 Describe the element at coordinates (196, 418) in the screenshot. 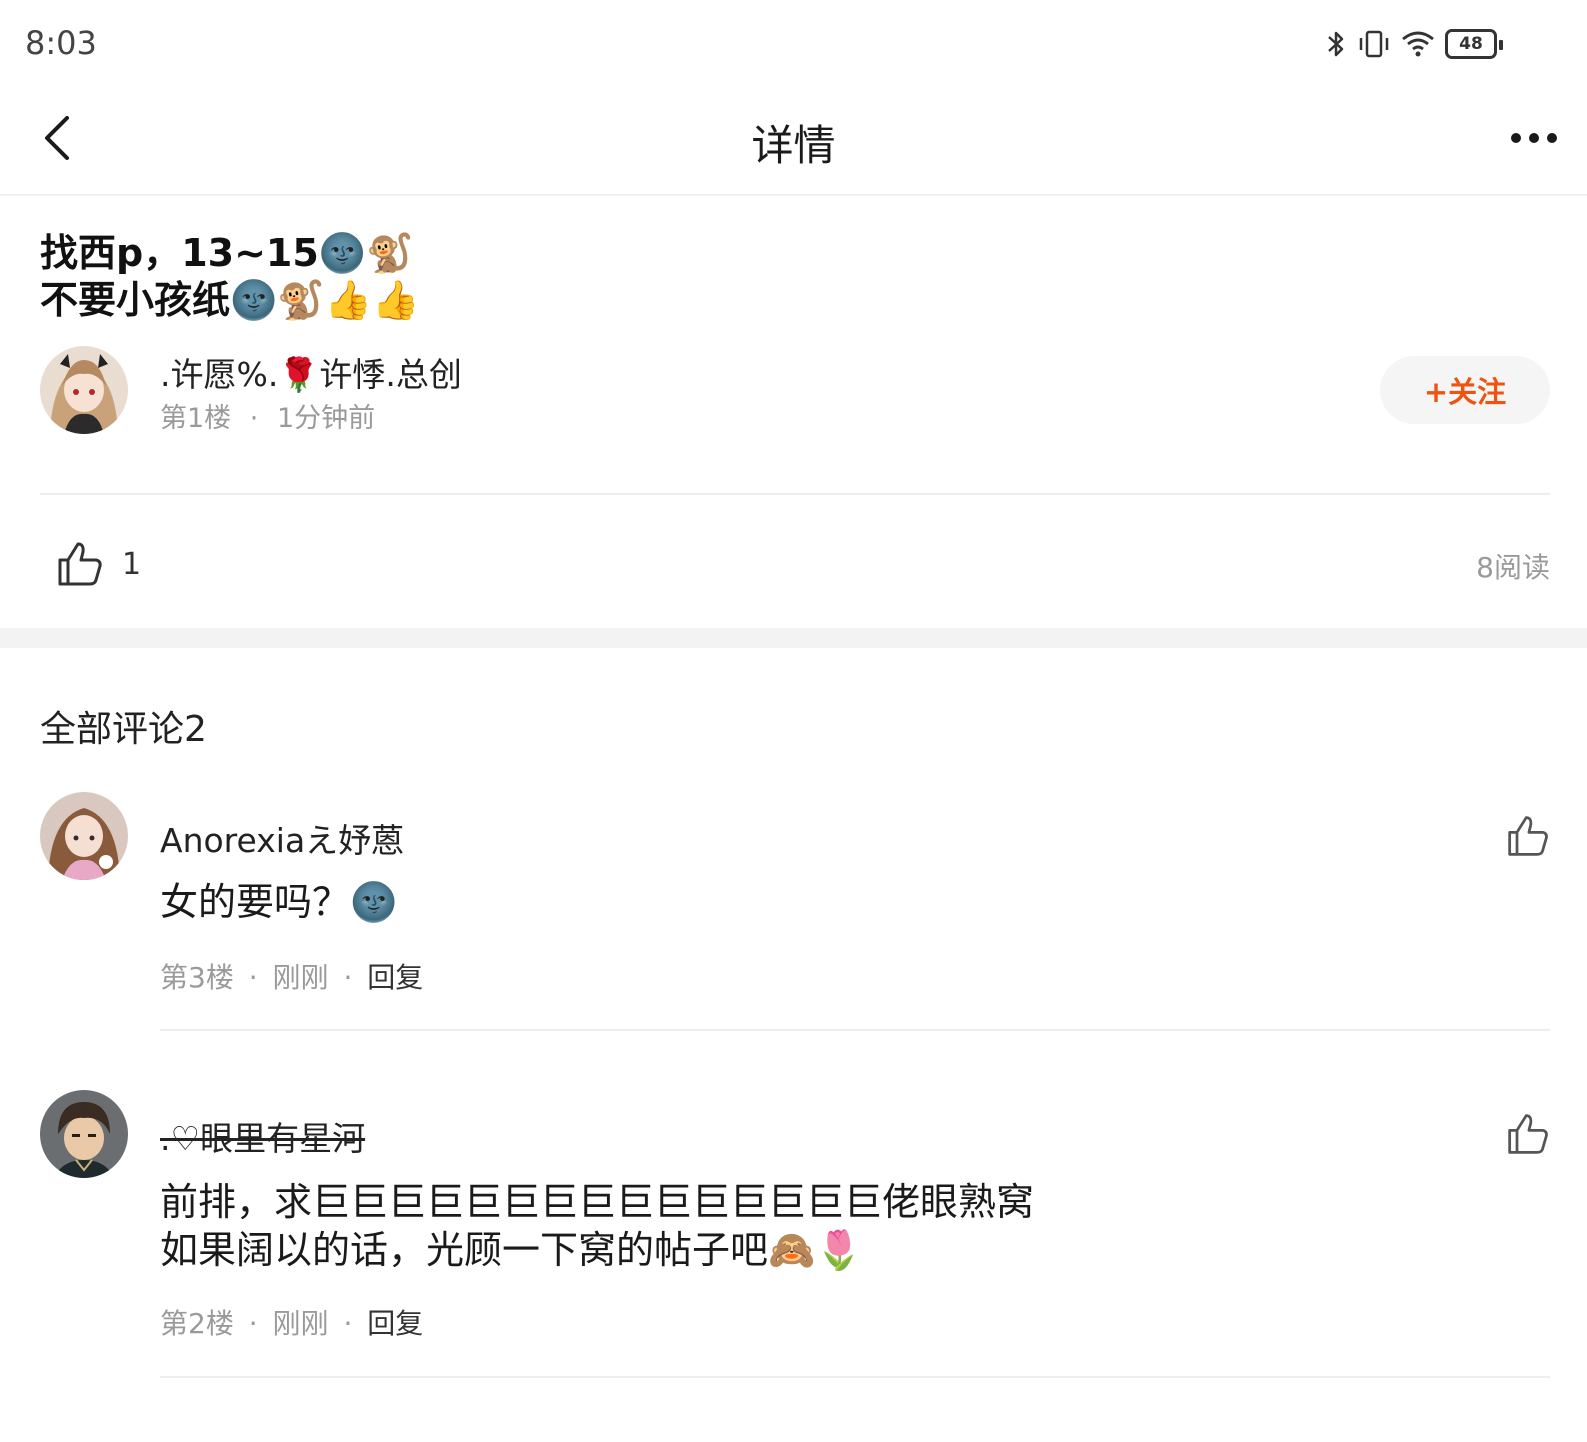

I see `post-floor: 第1楼` at that location.